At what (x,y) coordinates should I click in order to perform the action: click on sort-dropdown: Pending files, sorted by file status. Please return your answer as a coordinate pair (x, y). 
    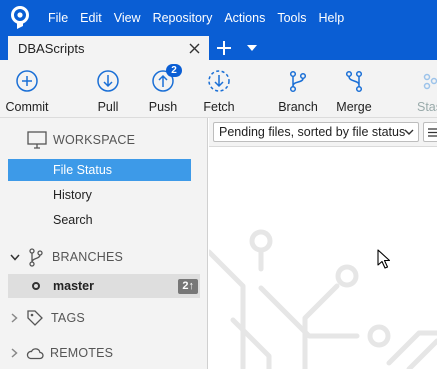
    Looking at the image, I should click on (316, 132).